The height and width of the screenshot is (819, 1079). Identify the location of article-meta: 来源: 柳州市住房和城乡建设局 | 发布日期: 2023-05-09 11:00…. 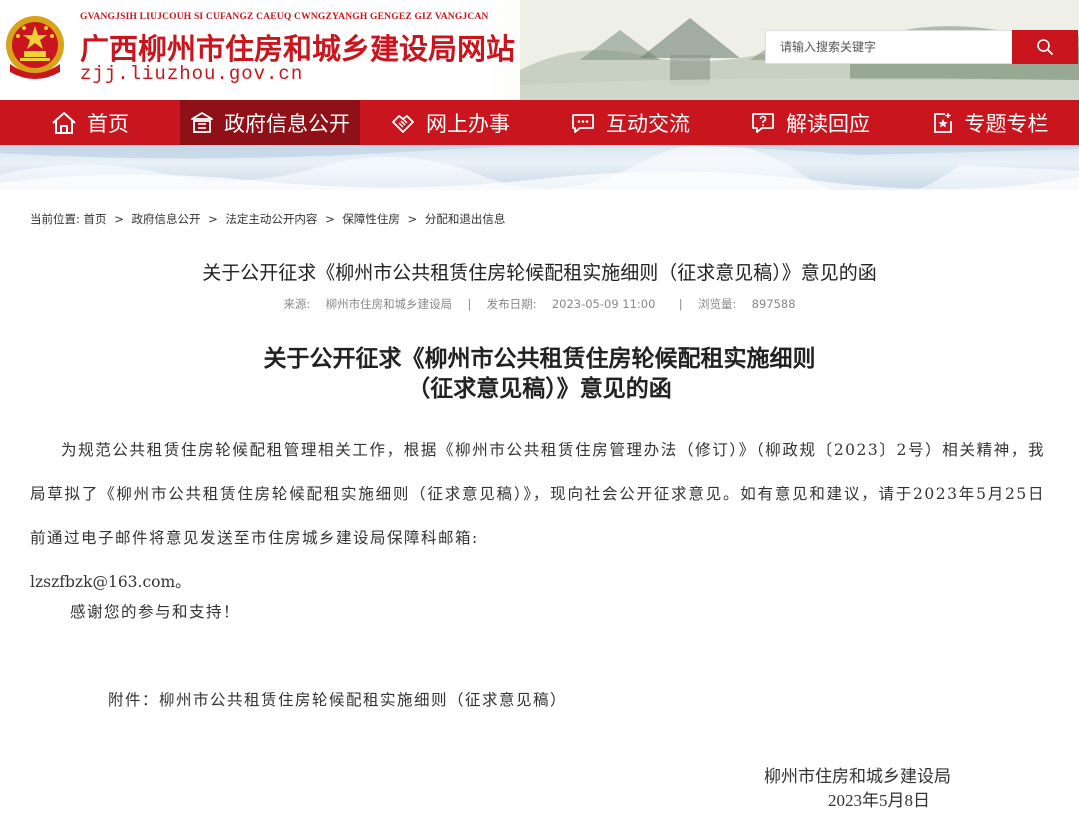
(539, 304).